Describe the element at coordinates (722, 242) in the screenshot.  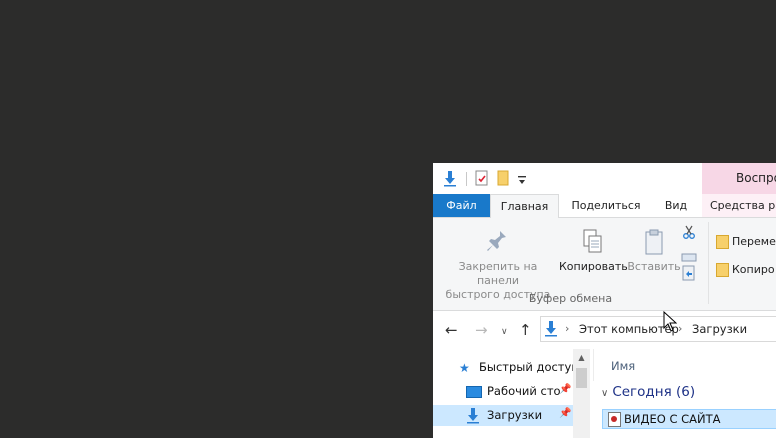
I see `move-to-icon` at that location.